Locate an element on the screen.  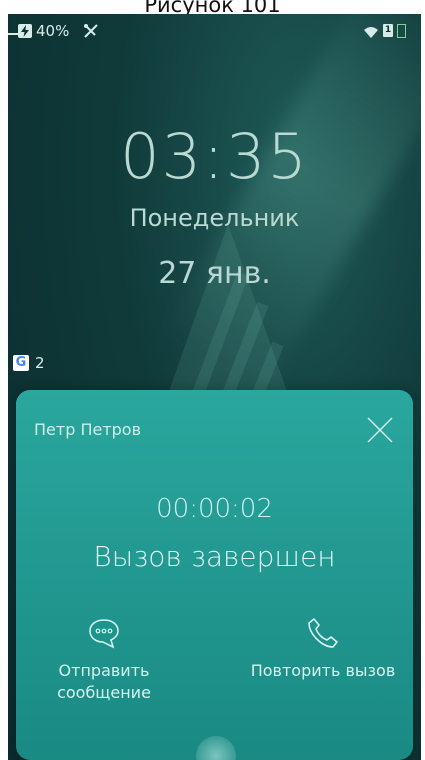
divider-line is located at coordinates (13, 34).